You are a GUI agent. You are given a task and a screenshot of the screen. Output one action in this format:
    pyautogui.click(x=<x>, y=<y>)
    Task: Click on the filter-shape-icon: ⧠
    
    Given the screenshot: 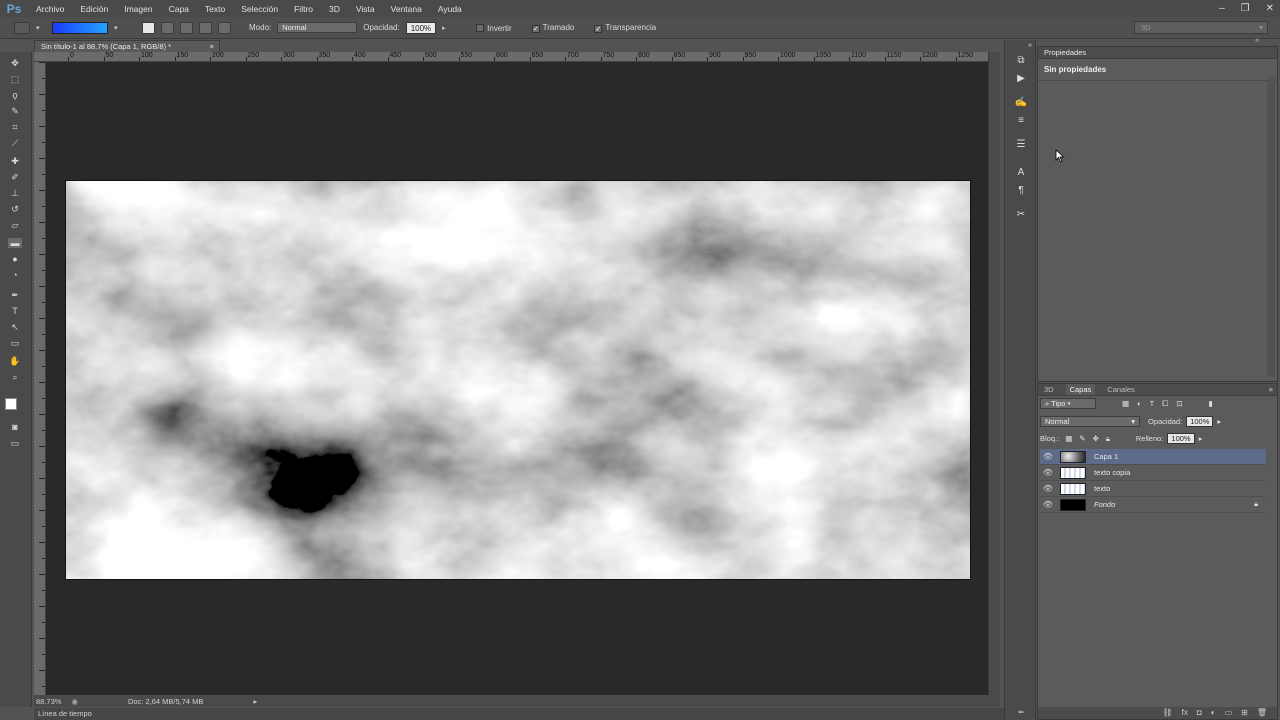 What is the action you would take?
    pyautogui.click(x=1165, y=404)
    